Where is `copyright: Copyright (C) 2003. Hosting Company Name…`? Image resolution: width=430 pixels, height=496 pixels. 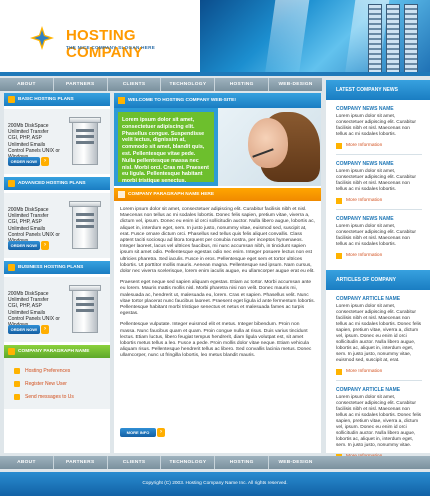
copyright: Copyright (C) 2003. Hosting Company Name… is located at coordinates (215, 484).